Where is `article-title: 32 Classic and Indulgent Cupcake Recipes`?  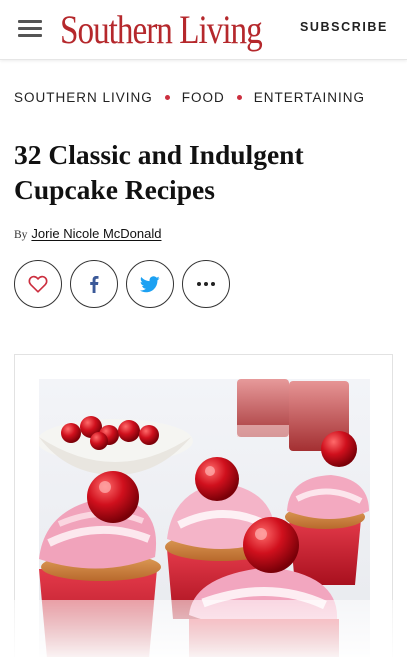
article-title: 32 Classic and Indulgent Cupcake Recipes is located at coordinates (159, 172).